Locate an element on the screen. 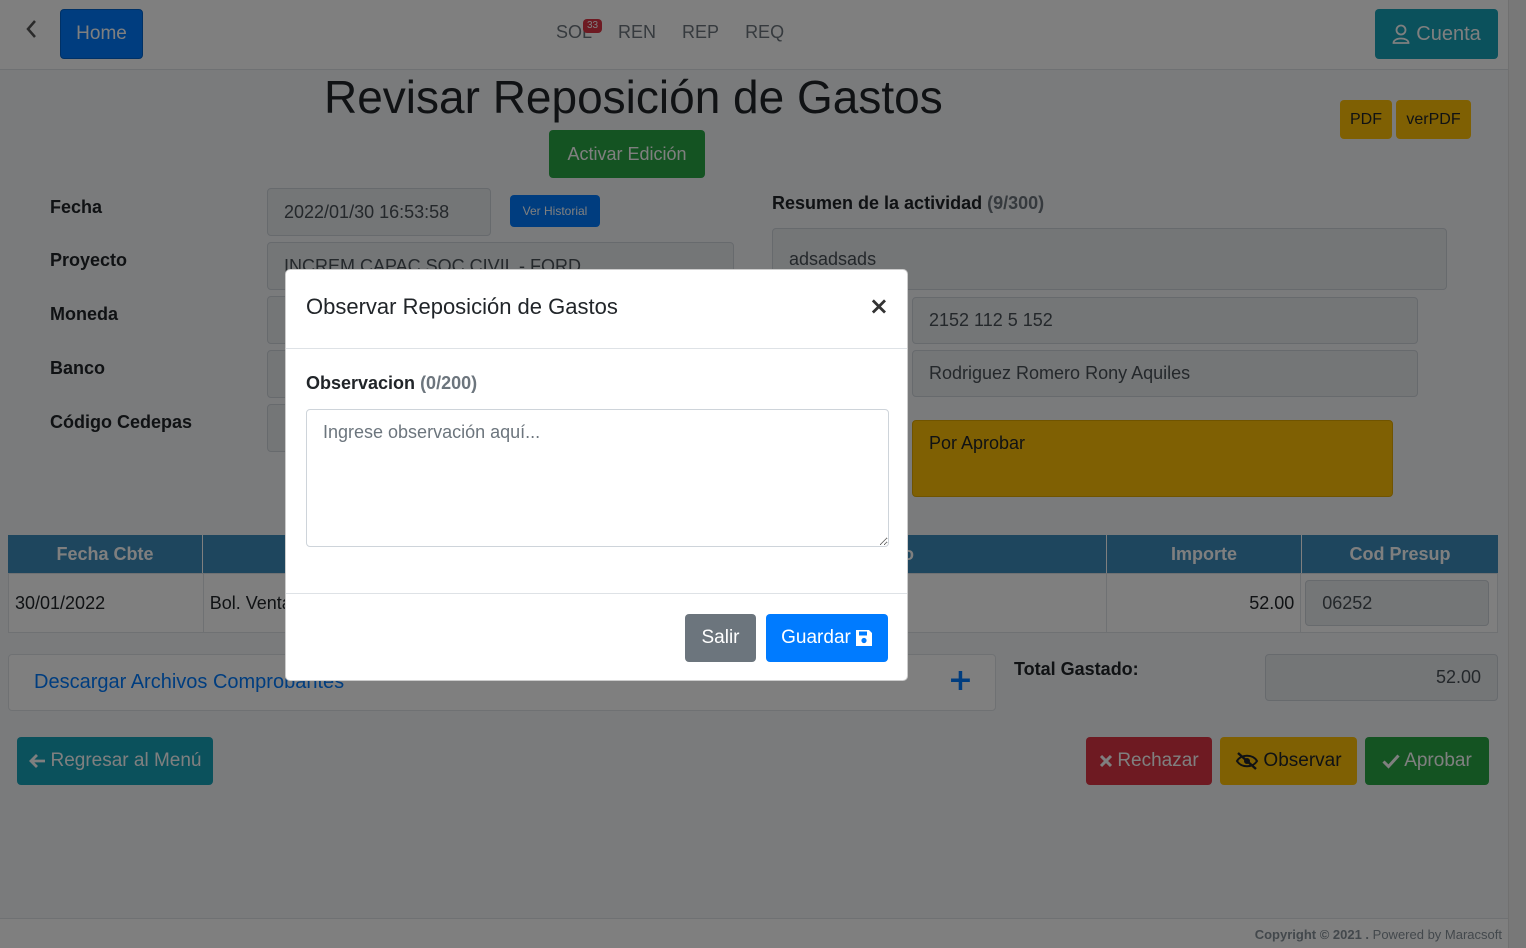  save-label: Guardar is located at coordinates (816, 637).